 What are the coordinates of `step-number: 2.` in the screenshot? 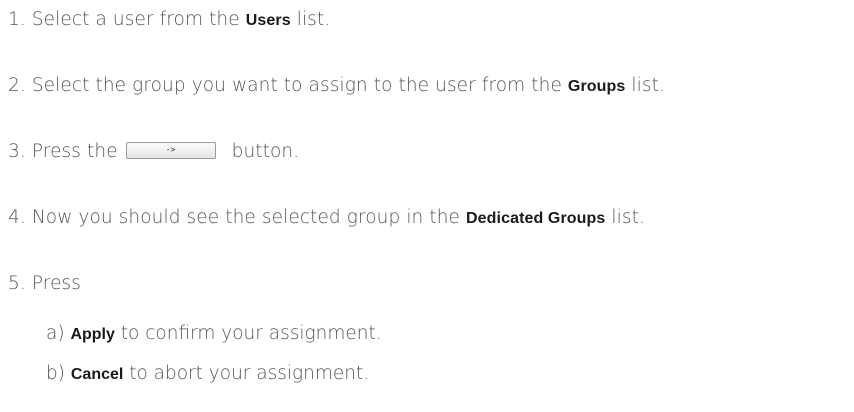 It's located at (17, 85).